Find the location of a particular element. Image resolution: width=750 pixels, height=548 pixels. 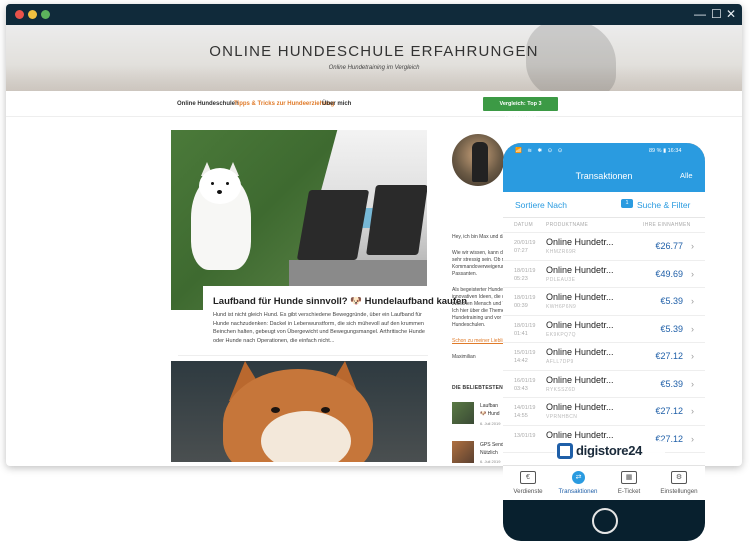

column-income: IHRE EINNAHMEN is located at coordinates (667, 225).